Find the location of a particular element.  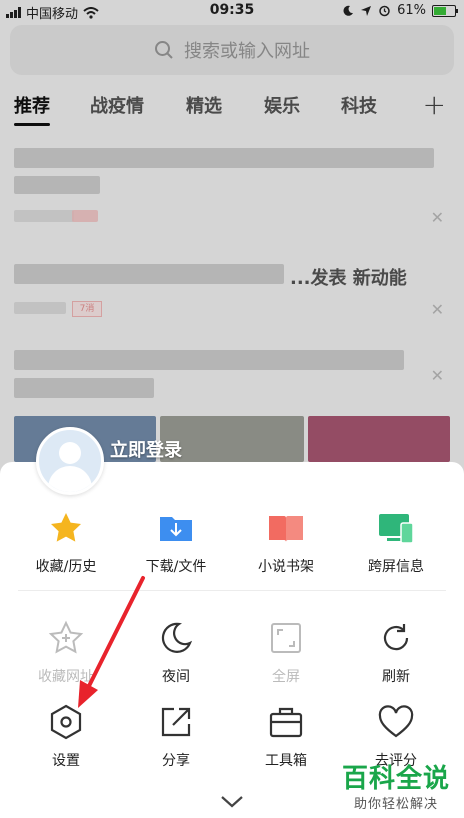

toolbox-icon is located at coordinates (286, 722).